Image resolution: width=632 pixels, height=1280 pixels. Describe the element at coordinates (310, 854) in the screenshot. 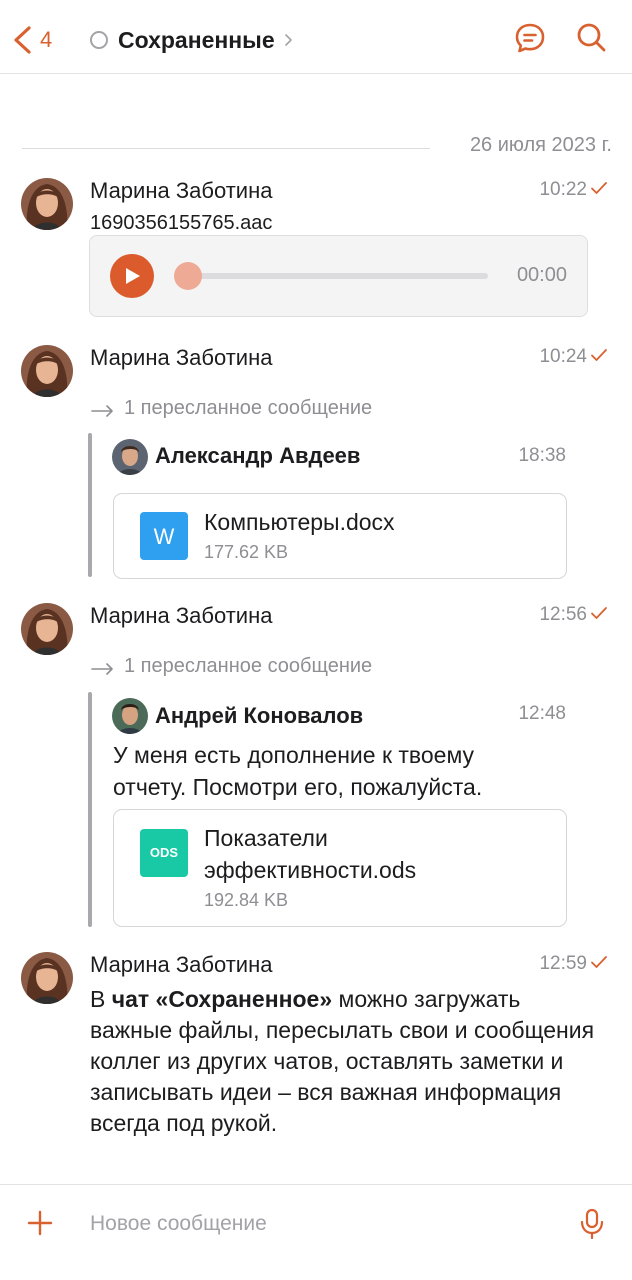

I see `file-name: Показатели эффективности.ods` at that location.